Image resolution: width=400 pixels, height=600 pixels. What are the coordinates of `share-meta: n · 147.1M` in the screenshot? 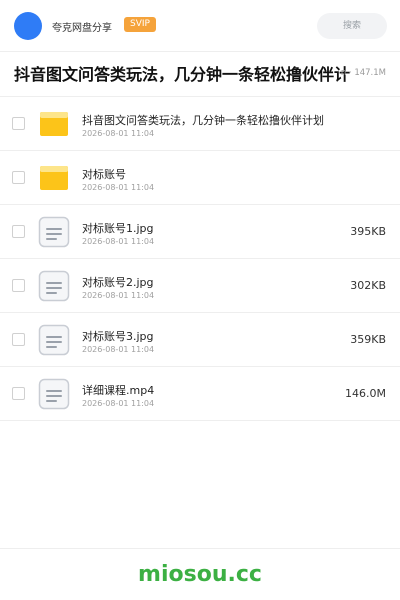 It's located at (363, 73).